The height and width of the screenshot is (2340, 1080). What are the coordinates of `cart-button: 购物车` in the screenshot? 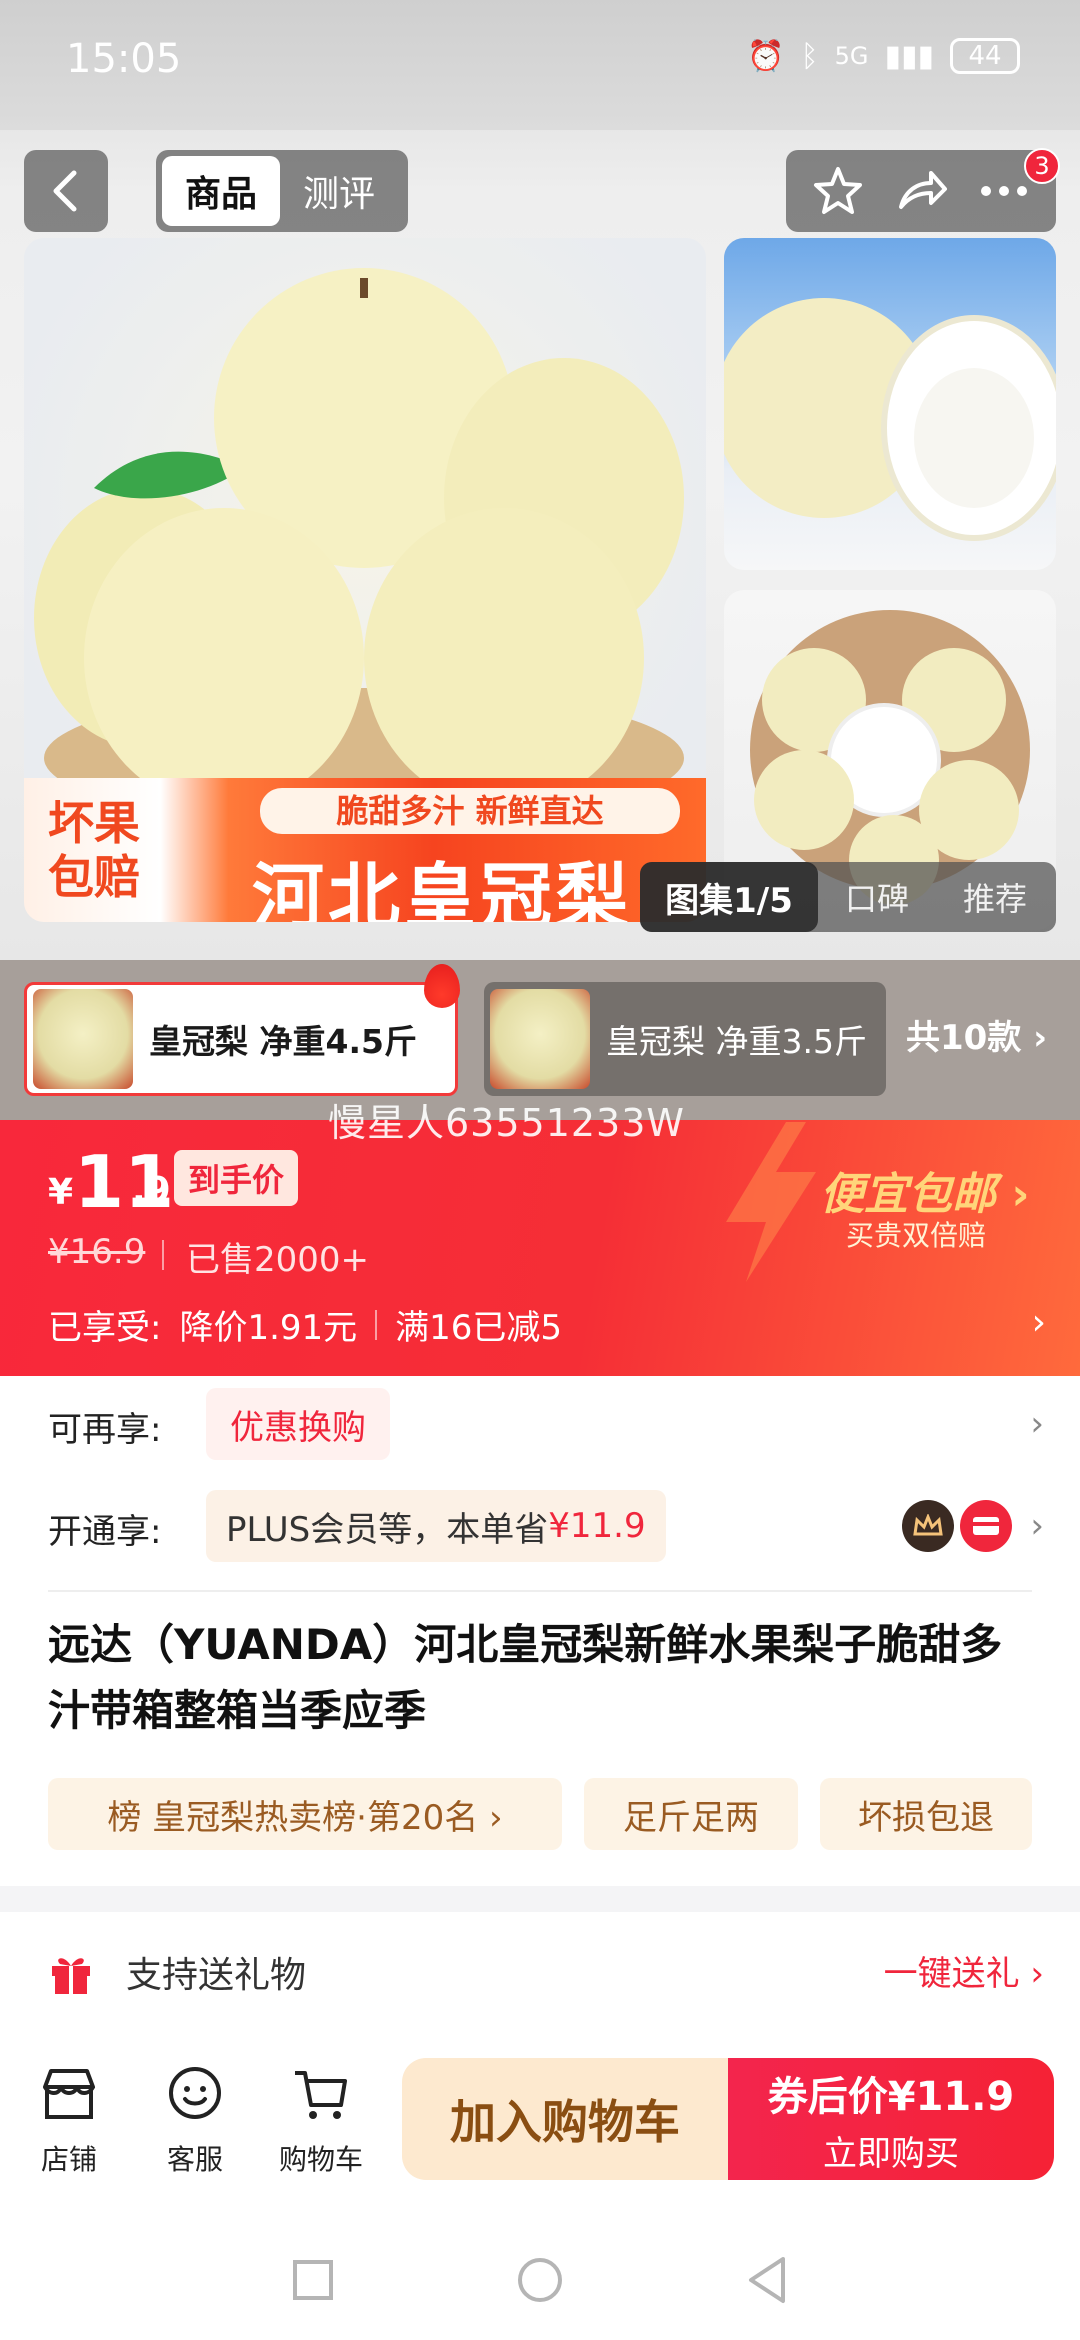 It's located at (321, 2120).